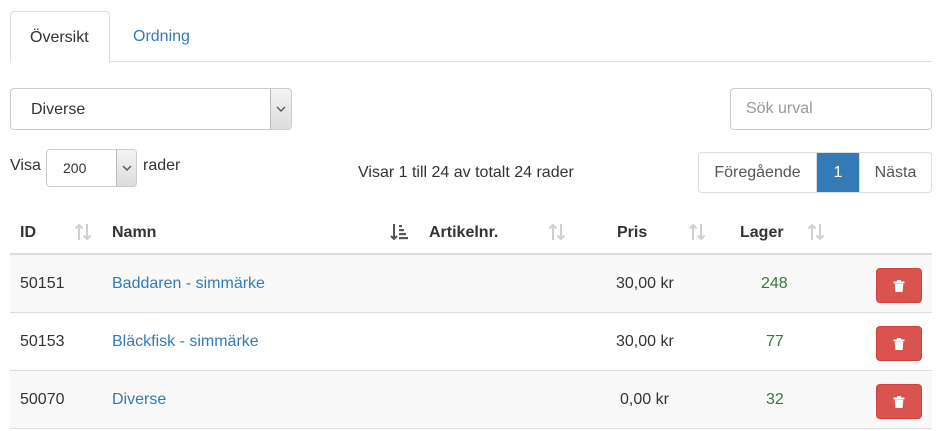 This screenshot has height=431, width=941. Describe the element at coordinates (185, 342) in the screenshot. I see `cell-product-name-link: Bläckfisk - simmärke` at that location.